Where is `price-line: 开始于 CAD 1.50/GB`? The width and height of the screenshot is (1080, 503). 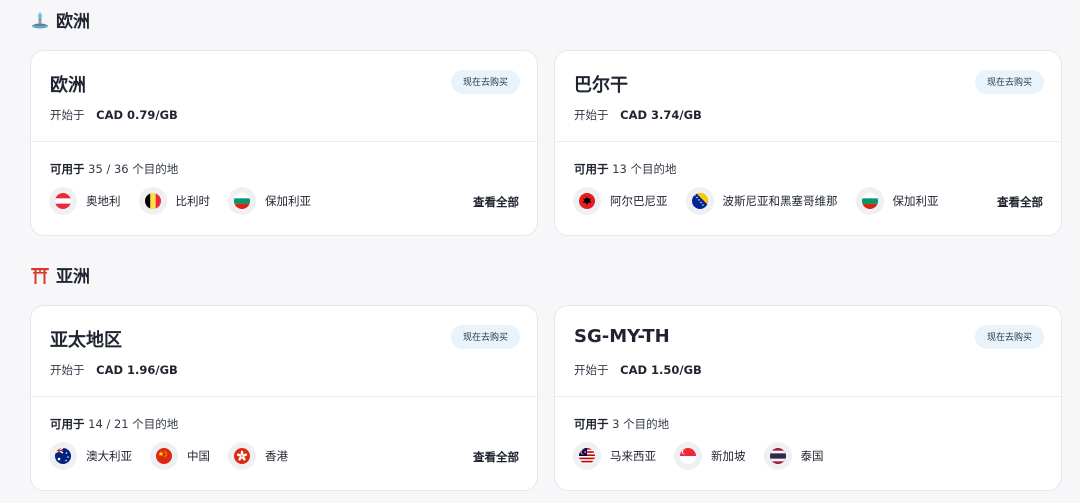 price-line: 开始于 CAD 1.50/GB is located at coordinates (638, 370).